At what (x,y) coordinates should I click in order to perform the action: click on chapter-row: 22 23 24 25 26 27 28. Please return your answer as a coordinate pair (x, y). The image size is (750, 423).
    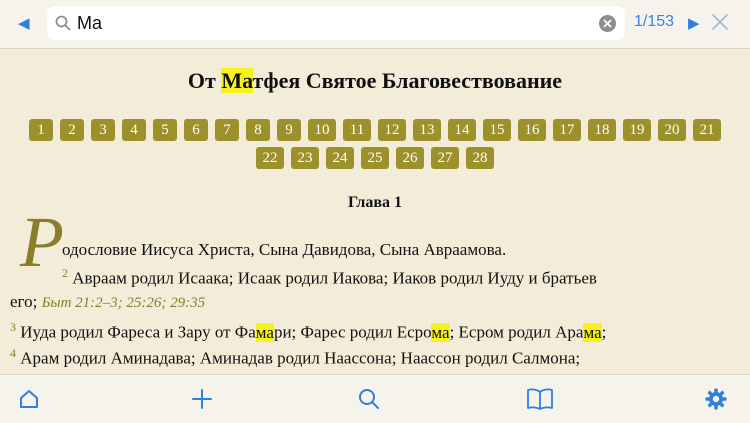
    Looking at the image, I should click on (375, 158).